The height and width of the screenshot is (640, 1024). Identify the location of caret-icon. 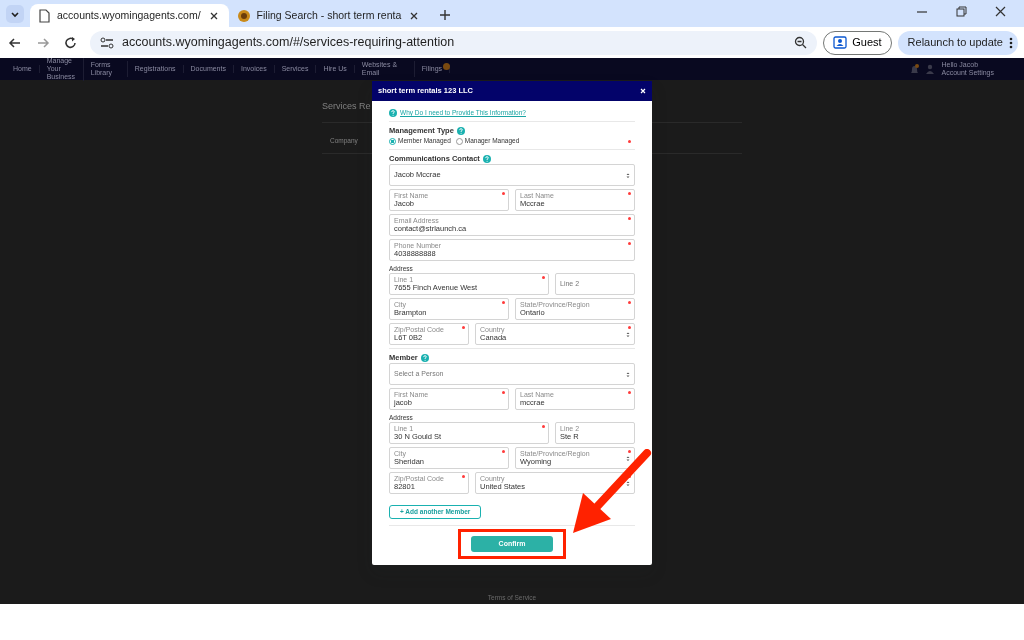
(15, 14).